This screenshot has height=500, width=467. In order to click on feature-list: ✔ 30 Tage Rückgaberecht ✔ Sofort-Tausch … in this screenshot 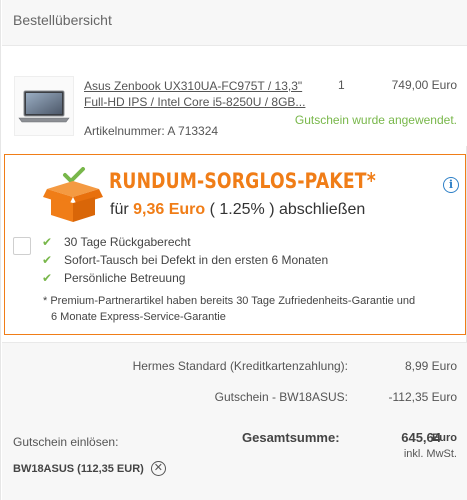, I will do `click(185, 260)`.